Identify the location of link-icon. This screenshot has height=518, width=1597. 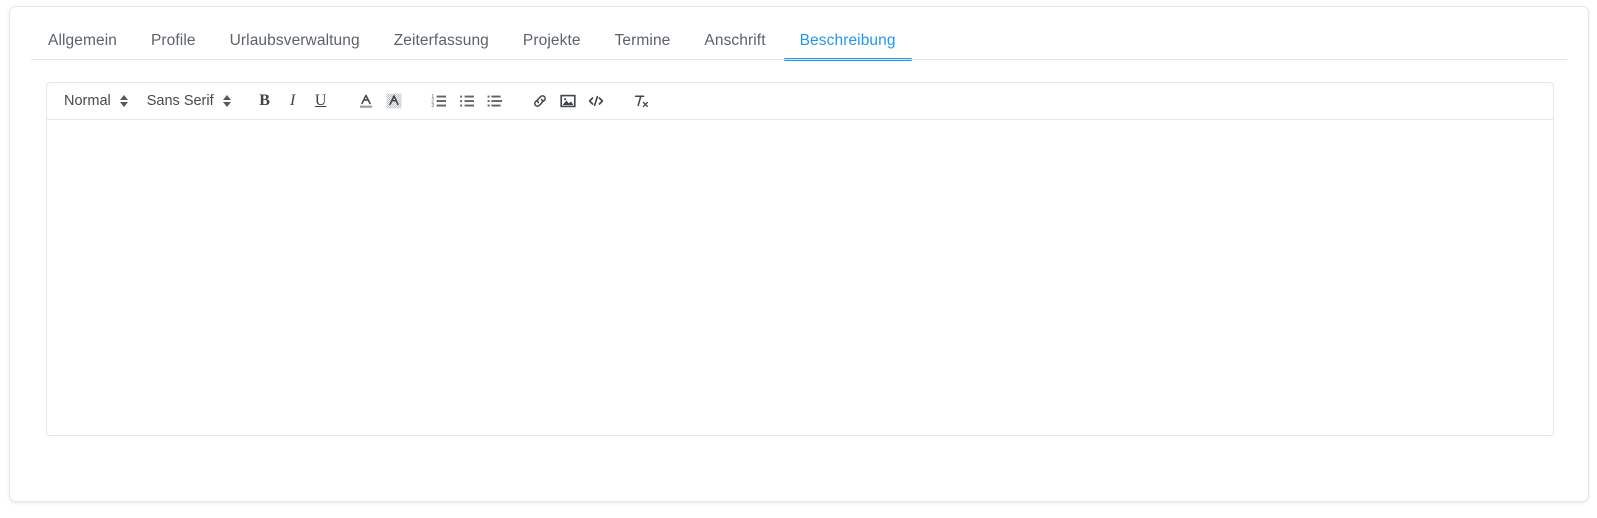
(539, 101).